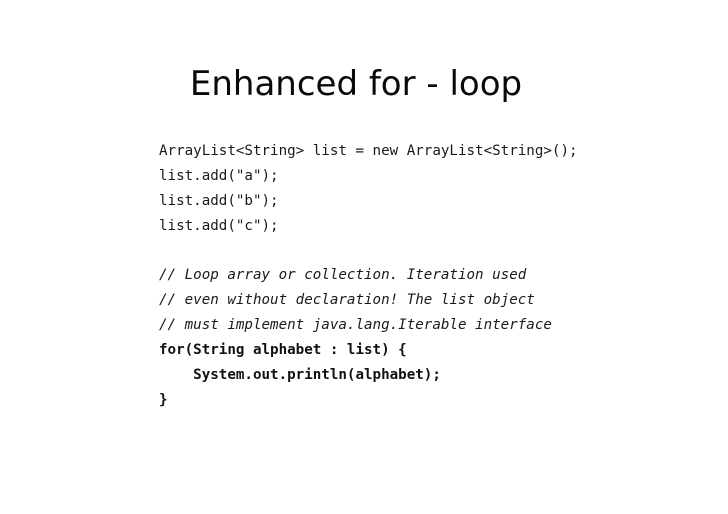 This screenshot has height=514, width=728. I want to click on slide-title: Enhanced for - loop, so click(364, 84).